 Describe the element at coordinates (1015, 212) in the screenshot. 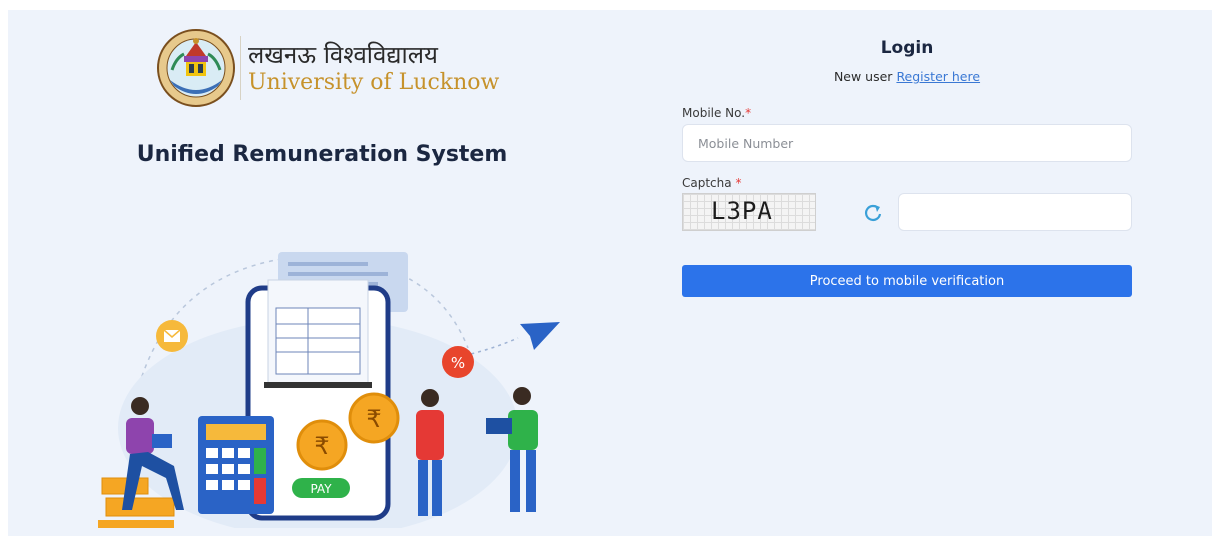

I see `captcha-input` at that location.